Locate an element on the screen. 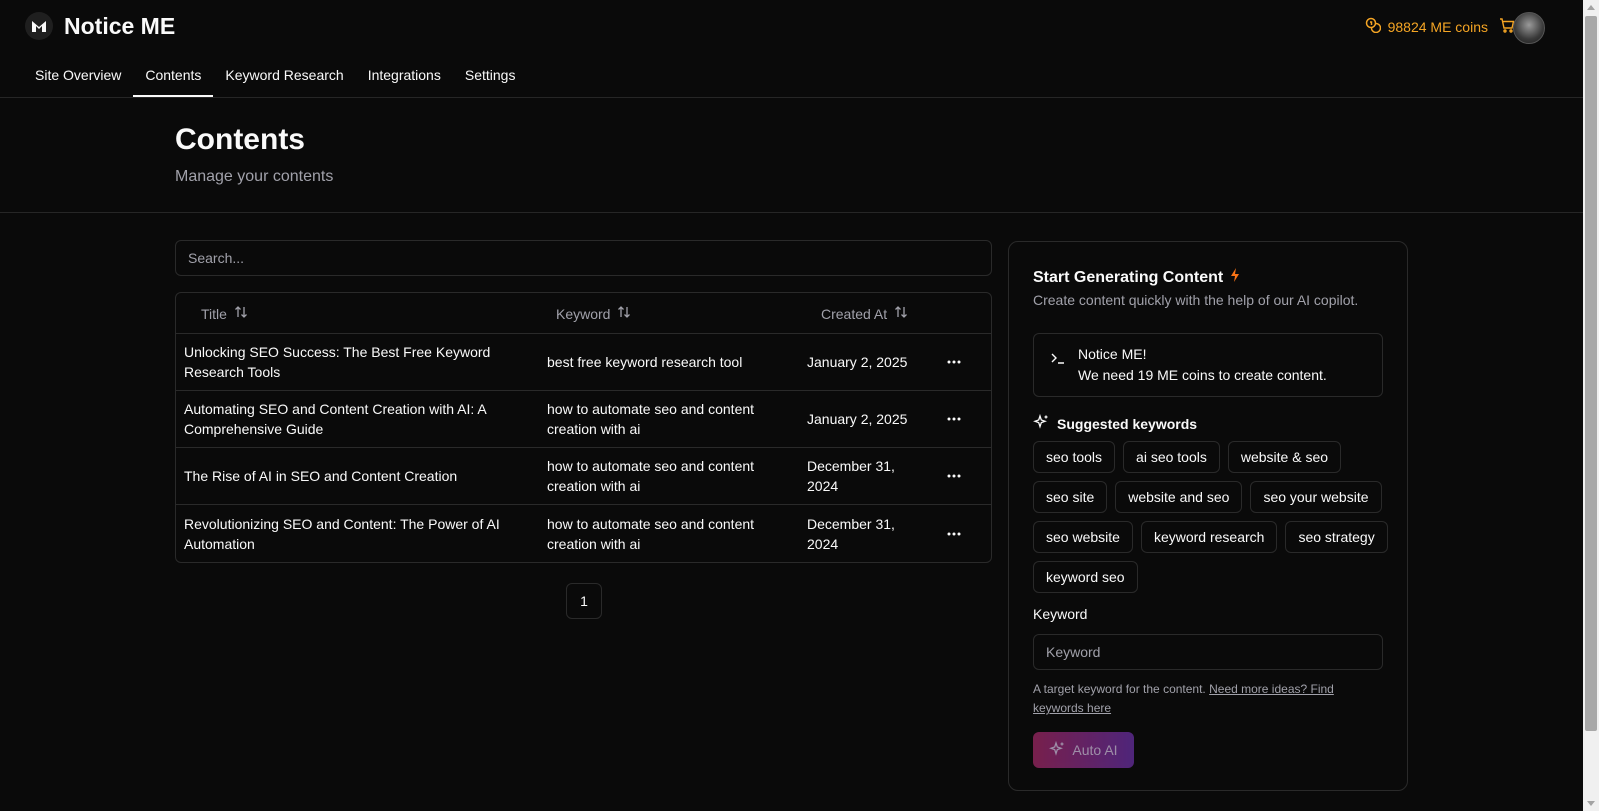  keyword-chip: ai seo tools is located at coordinates (1171, 457).